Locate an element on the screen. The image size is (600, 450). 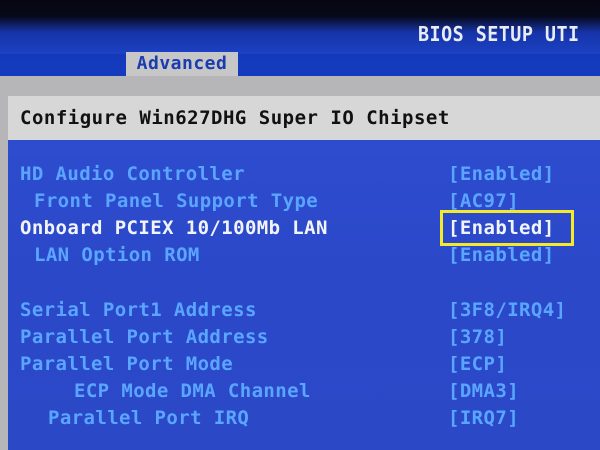
setting-value: [DMA3] is located at coordinates (483, 391).